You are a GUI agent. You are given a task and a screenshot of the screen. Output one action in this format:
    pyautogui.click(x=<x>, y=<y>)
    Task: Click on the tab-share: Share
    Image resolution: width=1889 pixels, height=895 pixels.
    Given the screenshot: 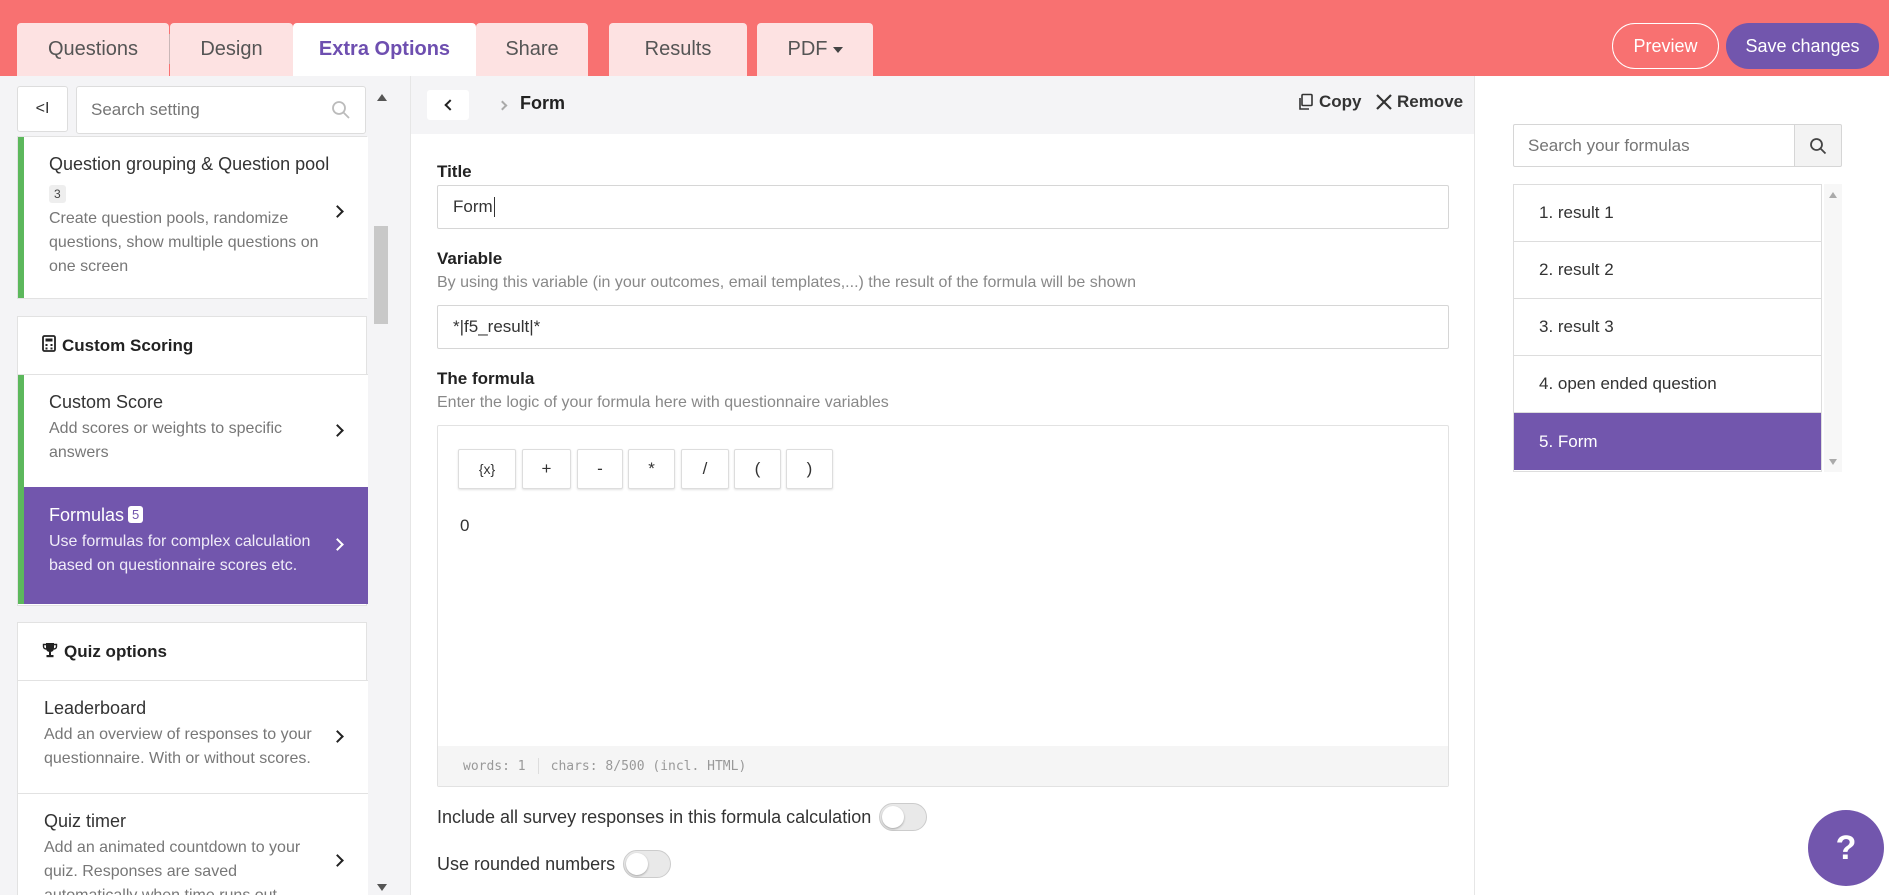 What is the action you would take?
    pyautogui.click(x=532, y=49)
    